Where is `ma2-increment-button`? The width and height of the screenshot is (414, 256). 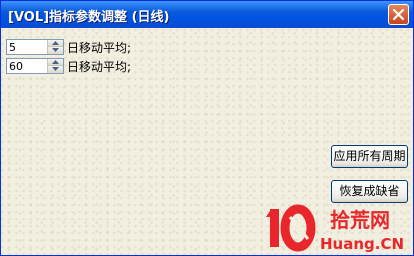
ma2-increment-button is located at coordinates (55, 62).